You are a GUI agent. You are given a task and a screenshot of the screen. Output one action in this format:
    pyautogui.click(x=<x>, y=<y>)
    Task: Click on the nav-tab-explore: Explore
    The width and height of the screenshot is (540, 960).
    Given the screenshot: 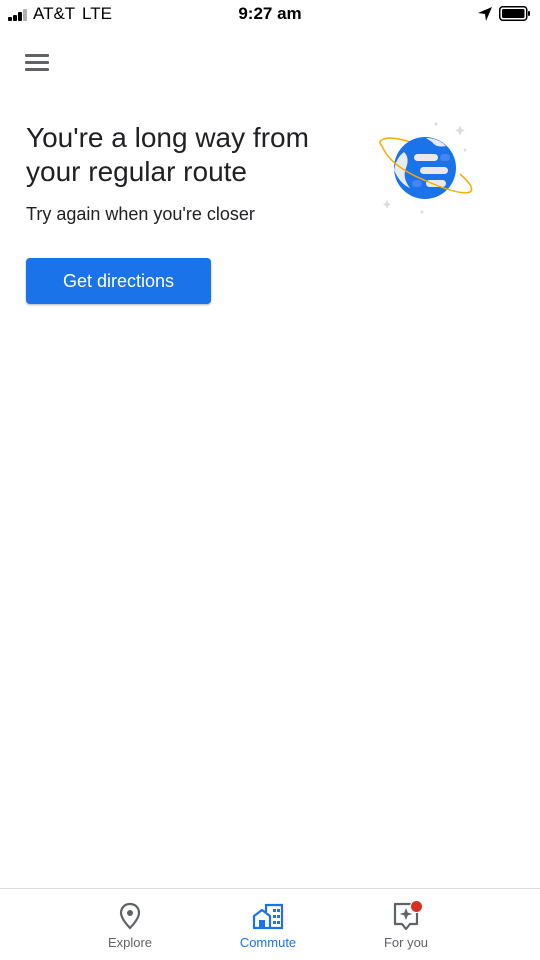 What is the action you would take?
    pyautogui.click(x=130, y=924)
    